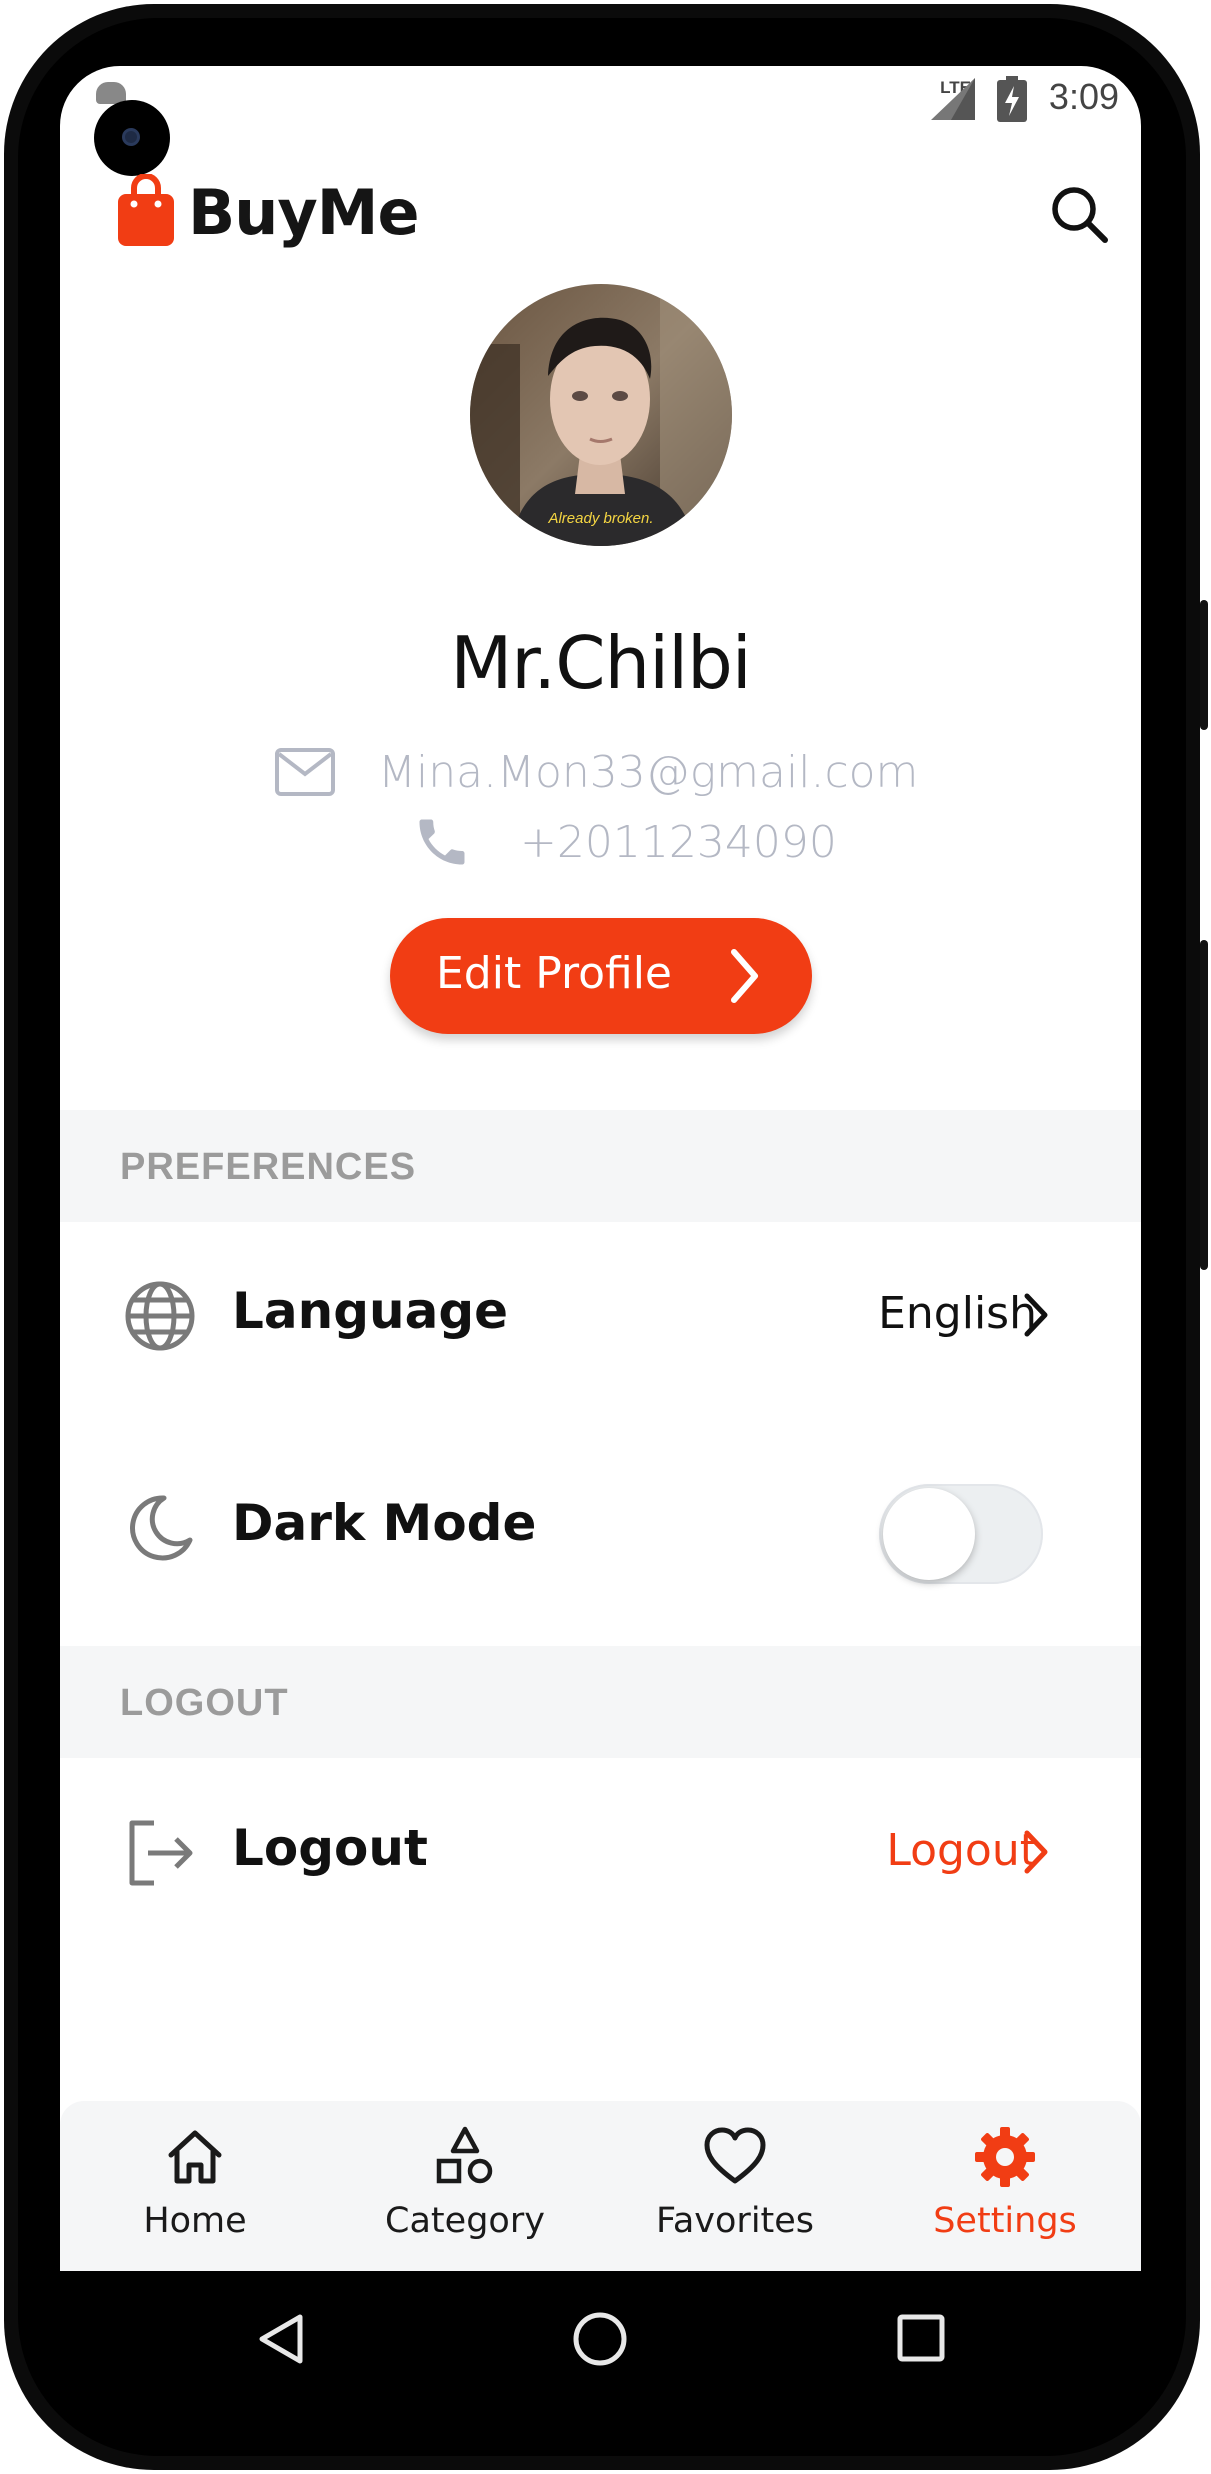 The height and width of the screenshot is (2474, 1211). What do you see at coordinates (1083, 96) in the screenshot?
I see `clock: 3:09` at bounding box center [1083, 96].